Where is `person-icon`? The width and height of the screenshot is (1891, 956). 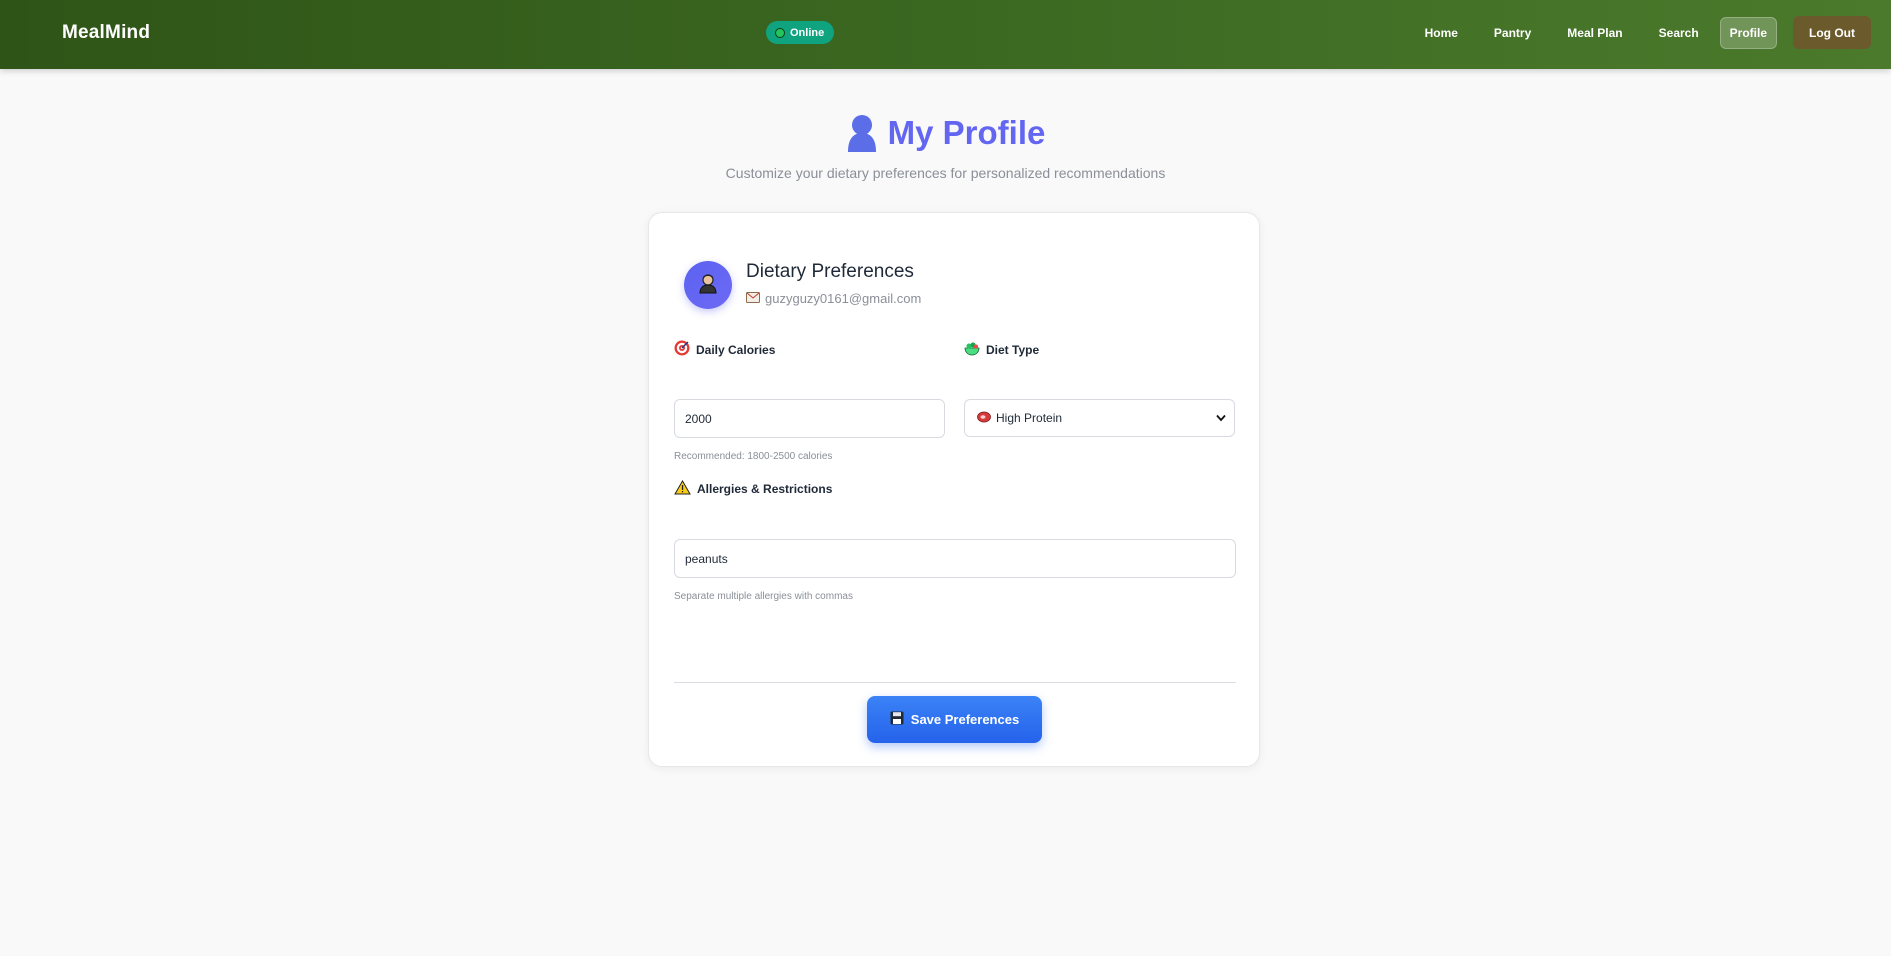
person-icon is located at coordinates (708, 285).